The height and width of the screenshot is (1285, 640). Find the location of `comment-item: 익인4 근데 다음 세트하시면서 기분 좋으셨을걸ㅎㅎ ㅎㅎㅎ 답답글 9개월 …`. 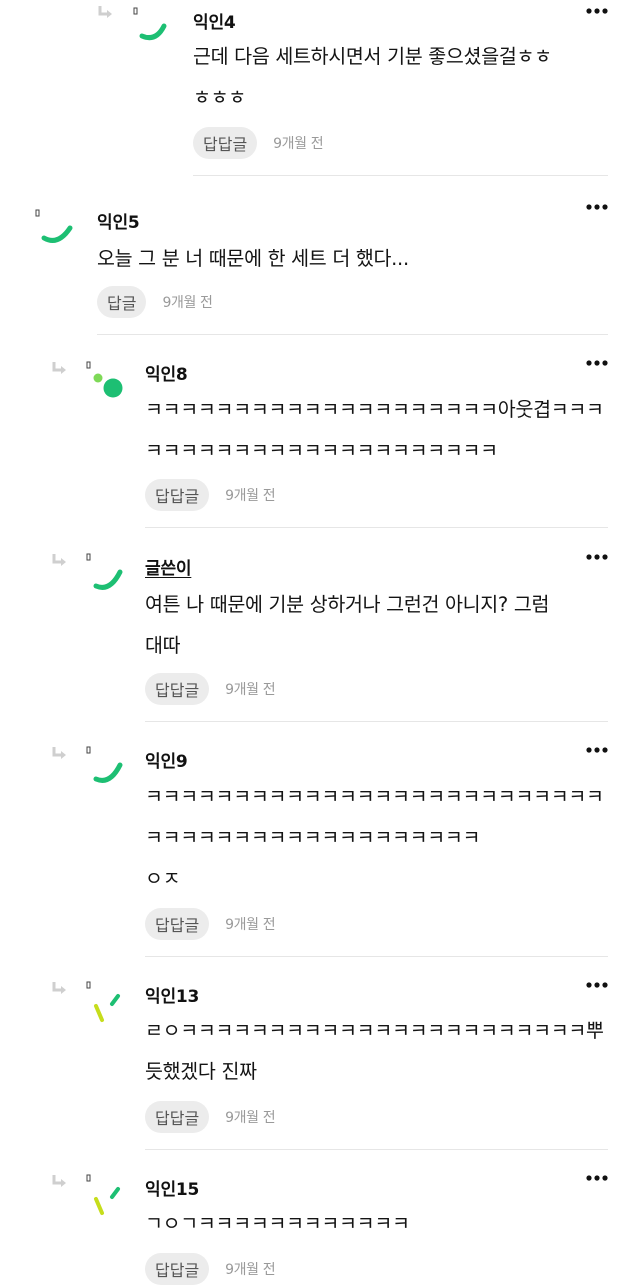

comment-item: 익인4 근데 다음 세트하시면서 기분 좋으셨을걸ㅎㅎ ㅎㅎㅎ 답답글 9개월 … is located at coordinates (320, 88).